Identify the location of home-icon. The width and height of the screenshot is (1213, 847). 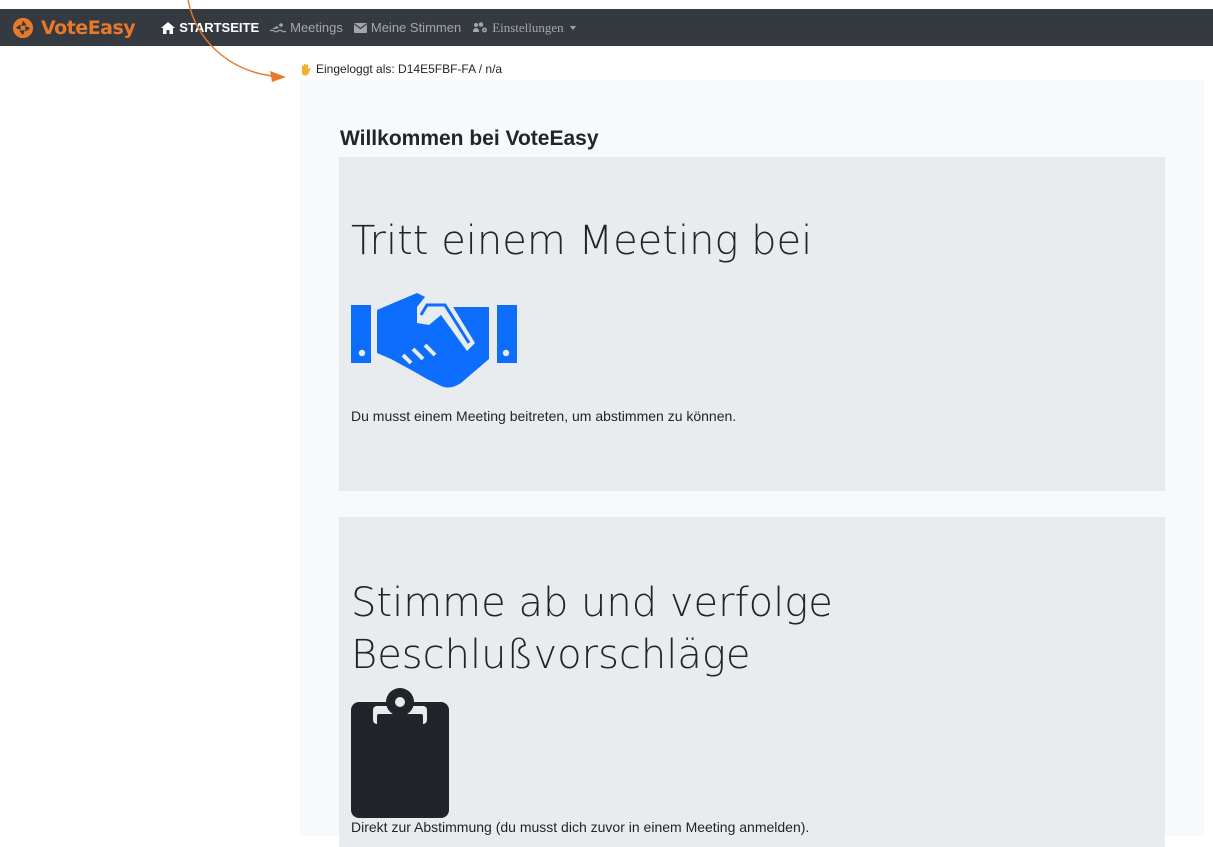
(168, 27).